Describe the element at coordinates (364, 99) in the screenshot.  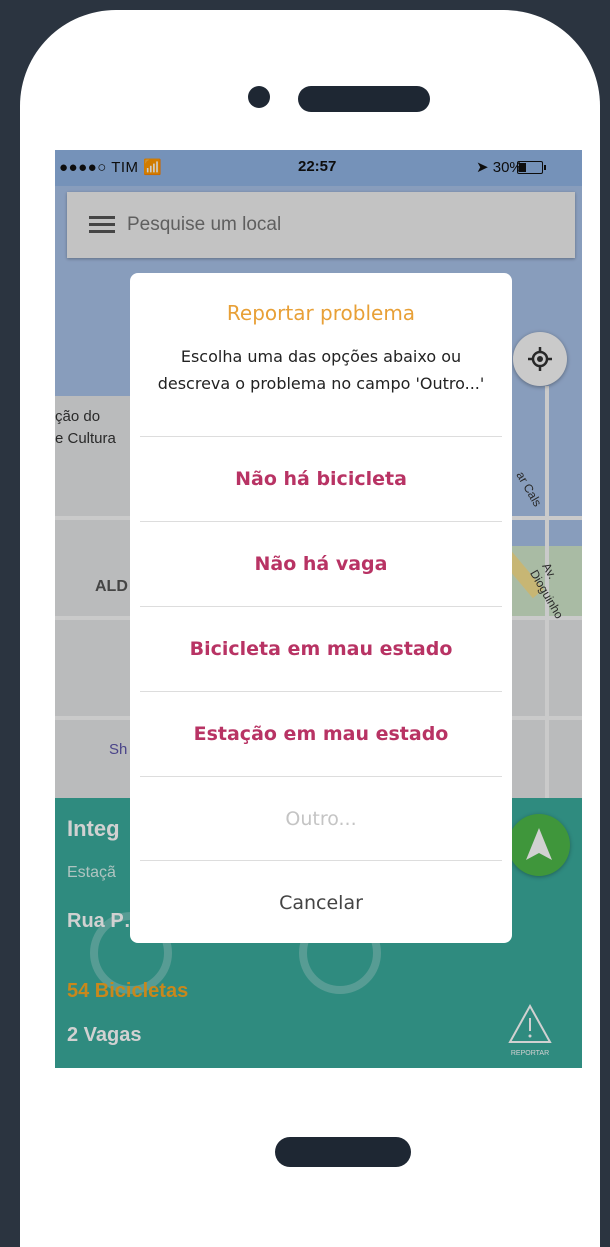
I see `speaker-grille` at that location.